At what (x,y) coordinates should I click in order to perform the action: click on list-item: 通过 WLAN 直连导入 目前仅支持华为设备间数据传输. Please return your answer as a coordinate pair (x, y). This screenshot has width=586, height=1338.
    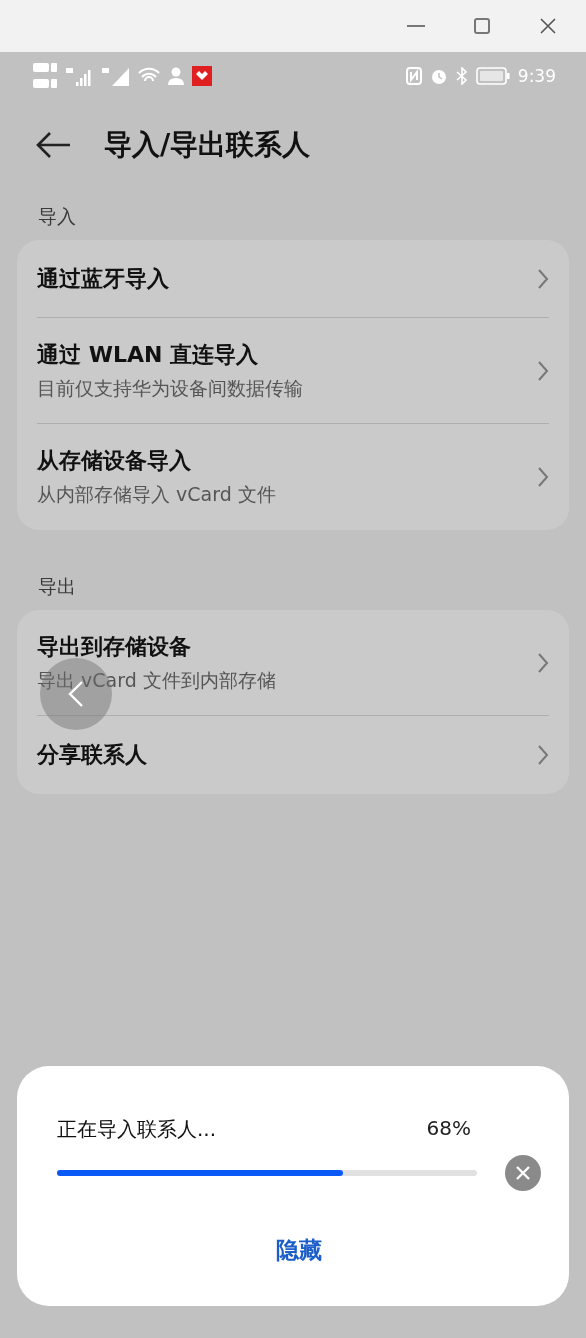
    Looking at the image, I should click on (293, 371).